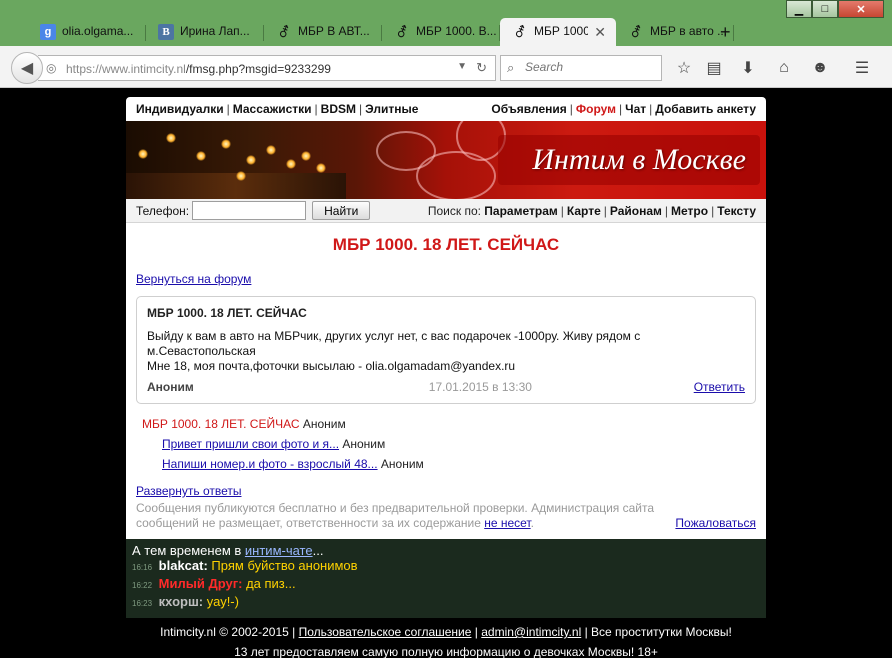 The image size is (892, 658). Describe the element at coordinates (236, 160) in the screenshot. I see `street-lights-image` at that location.